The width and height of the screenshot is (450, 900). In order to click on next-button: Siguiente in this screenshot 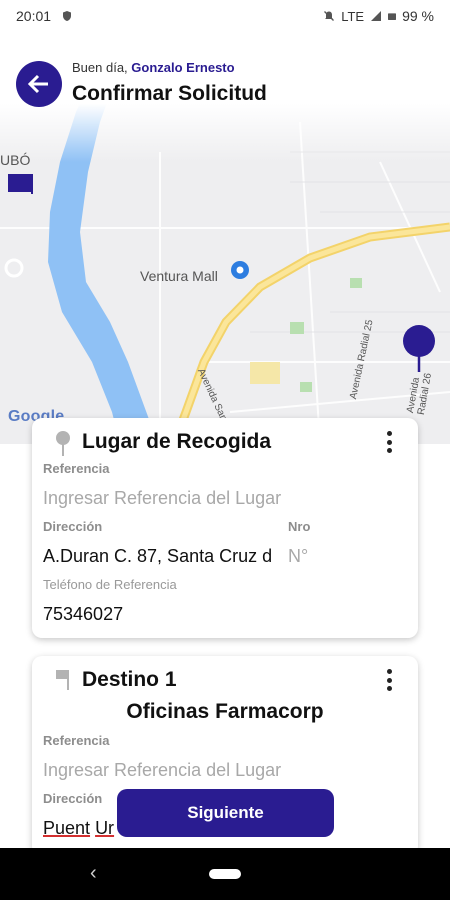, I will do `click(225, 813)`.